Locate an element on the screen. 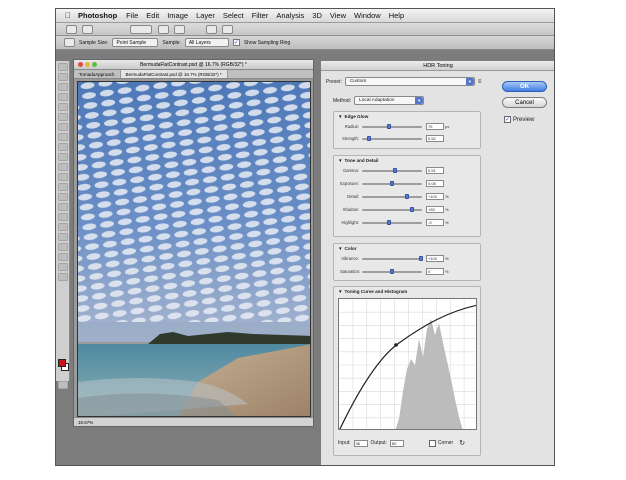  tab-tornado: TornadoApproach is located at coordinates (97, 74).